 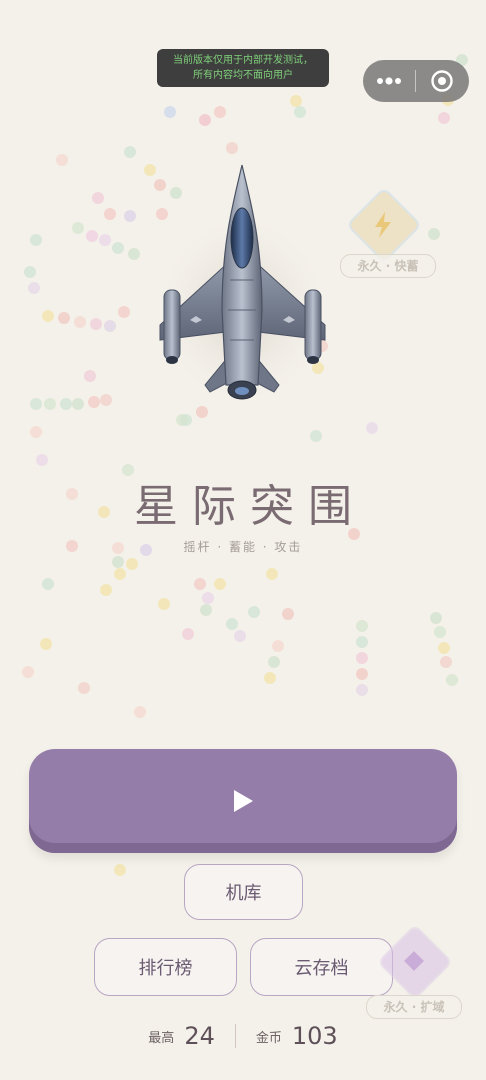 What do you see at coordinates (243, 68) in the screenshot?
I see `dev-test-banner: 当前版本仅用于内部开发测试， 所有内容均不面向用户` at bounding box center [243, 68].